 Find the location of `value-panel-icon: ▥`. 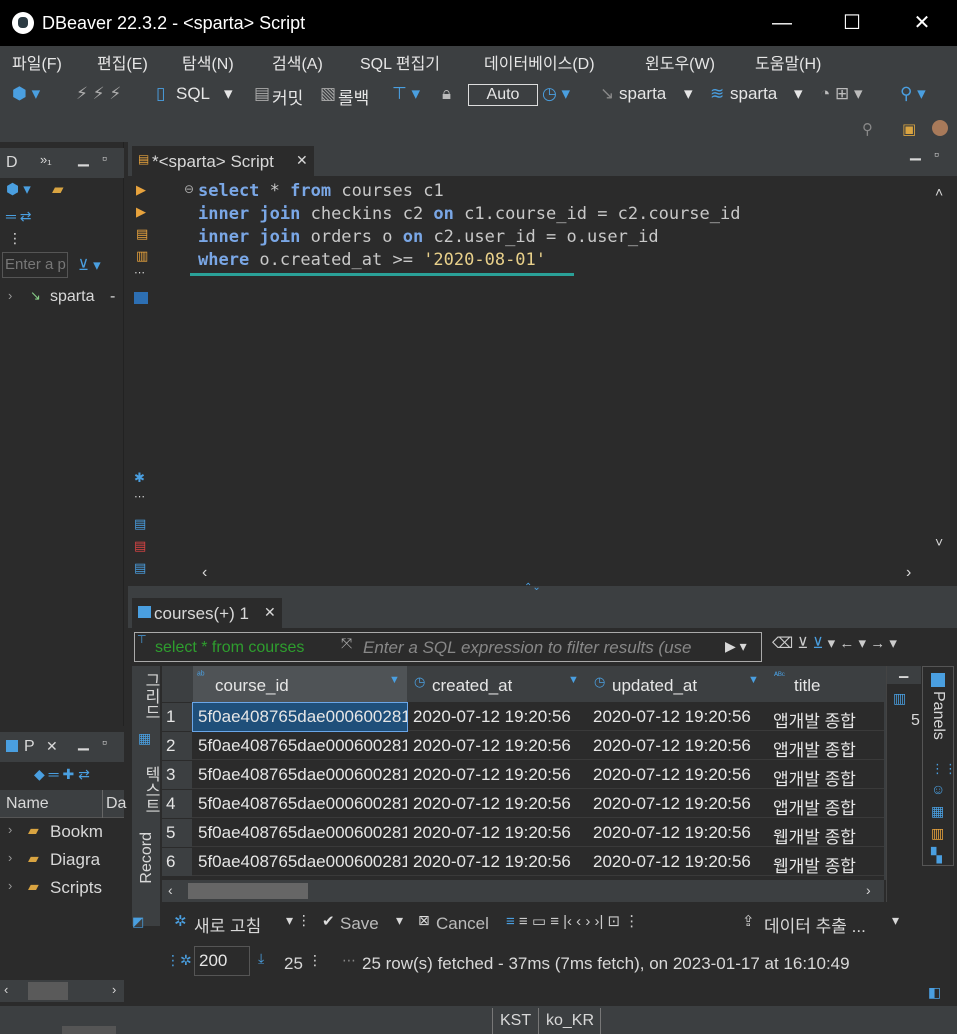

value-panel-icon: ▥ is located at coordinates (899, 698).